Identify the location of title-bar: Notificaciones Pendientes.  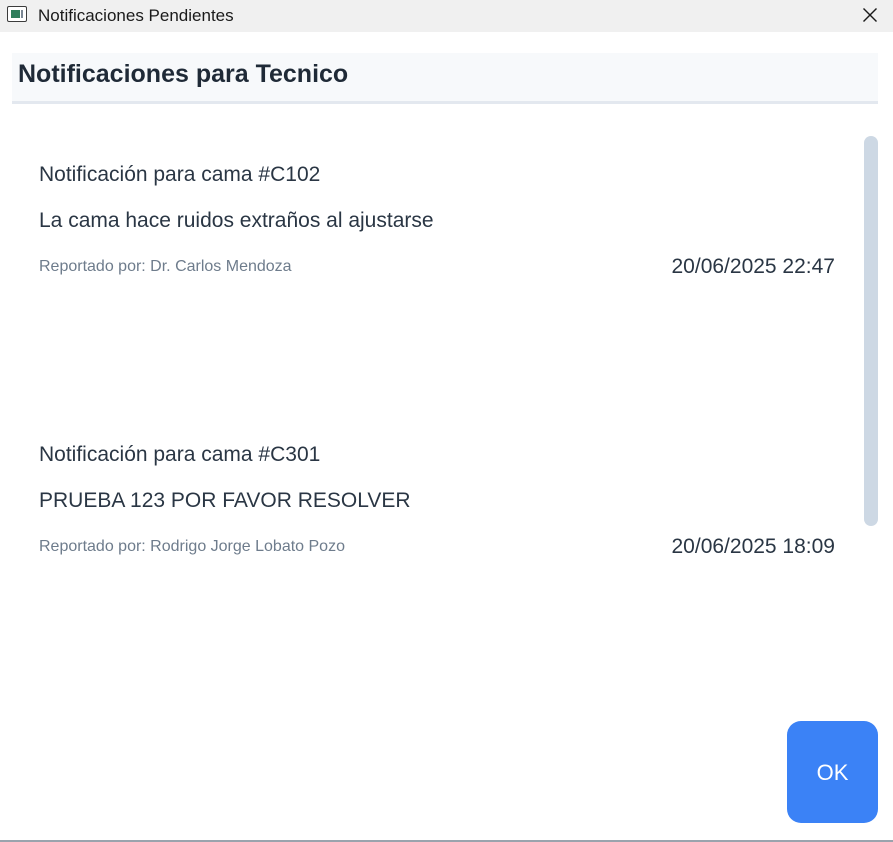
(446, 16).